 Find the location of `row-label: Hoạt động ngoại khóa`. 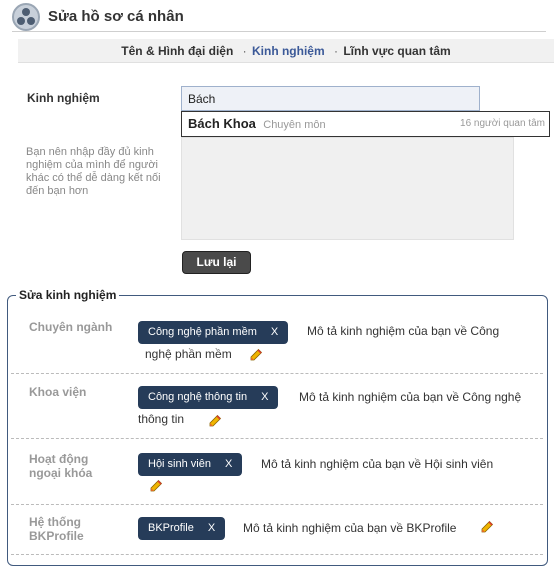

row-label: Hoạt động ngoại khóa is located at coordinates (60, 466).